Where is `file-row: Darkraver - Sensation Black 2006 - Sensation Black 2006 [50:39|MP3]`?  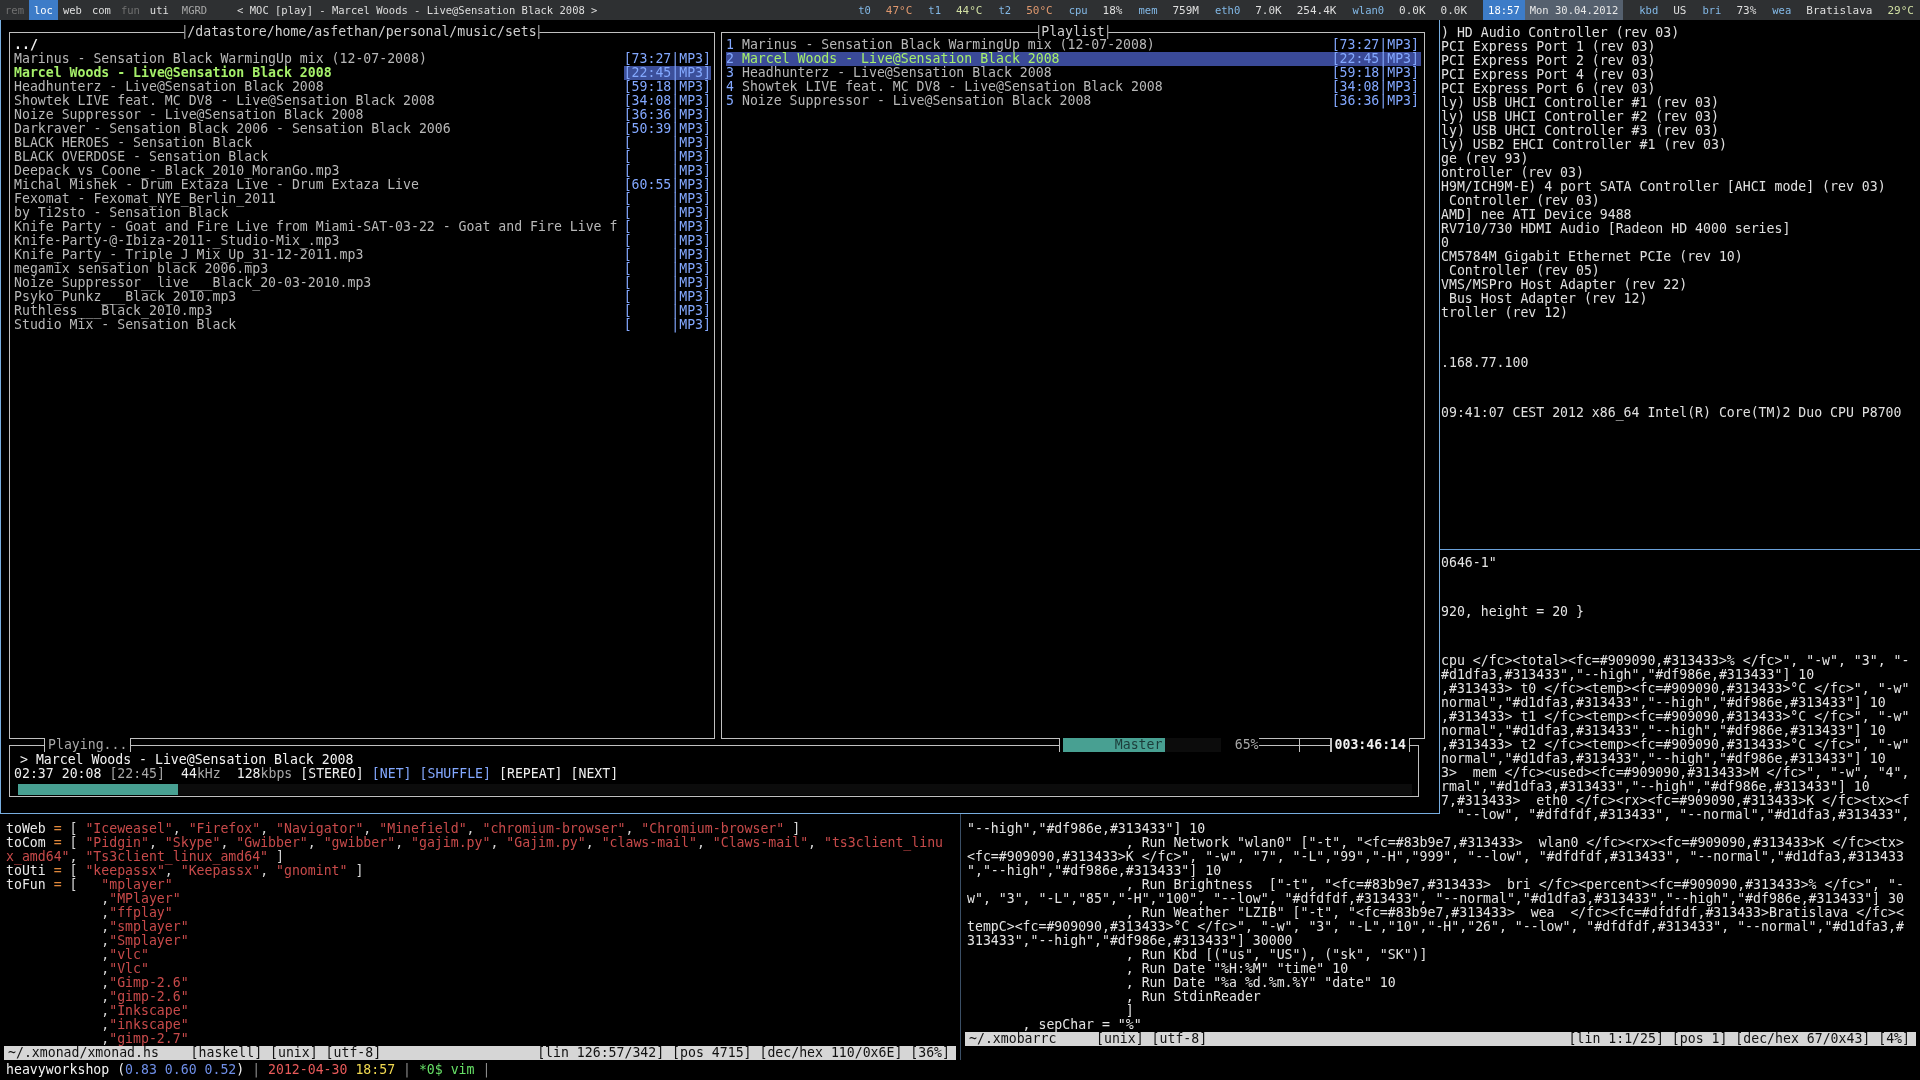
file-row: Darkraver - Sensation Black 2006 - Sensation Black 2006 [50:39|MP3] is located at coordinates (362, 129).